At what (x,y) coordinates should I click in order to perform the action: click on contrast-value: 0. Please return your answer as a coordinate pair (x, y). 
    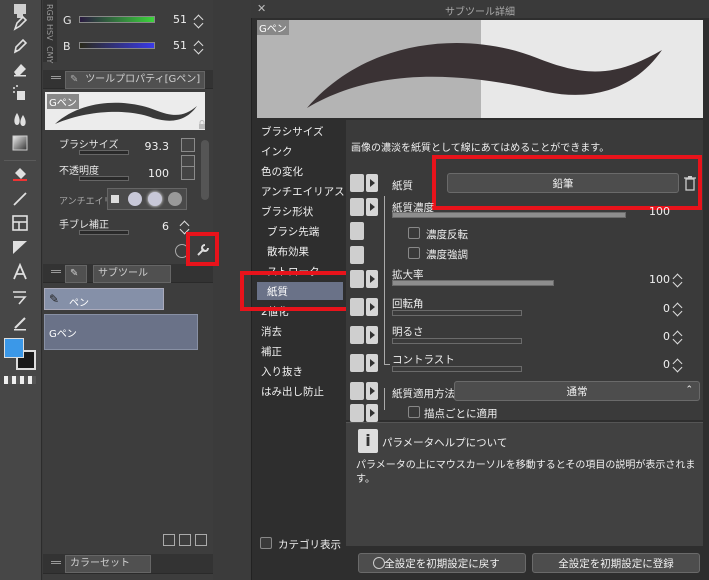
    Looking at the image, I should click on (655, 364).